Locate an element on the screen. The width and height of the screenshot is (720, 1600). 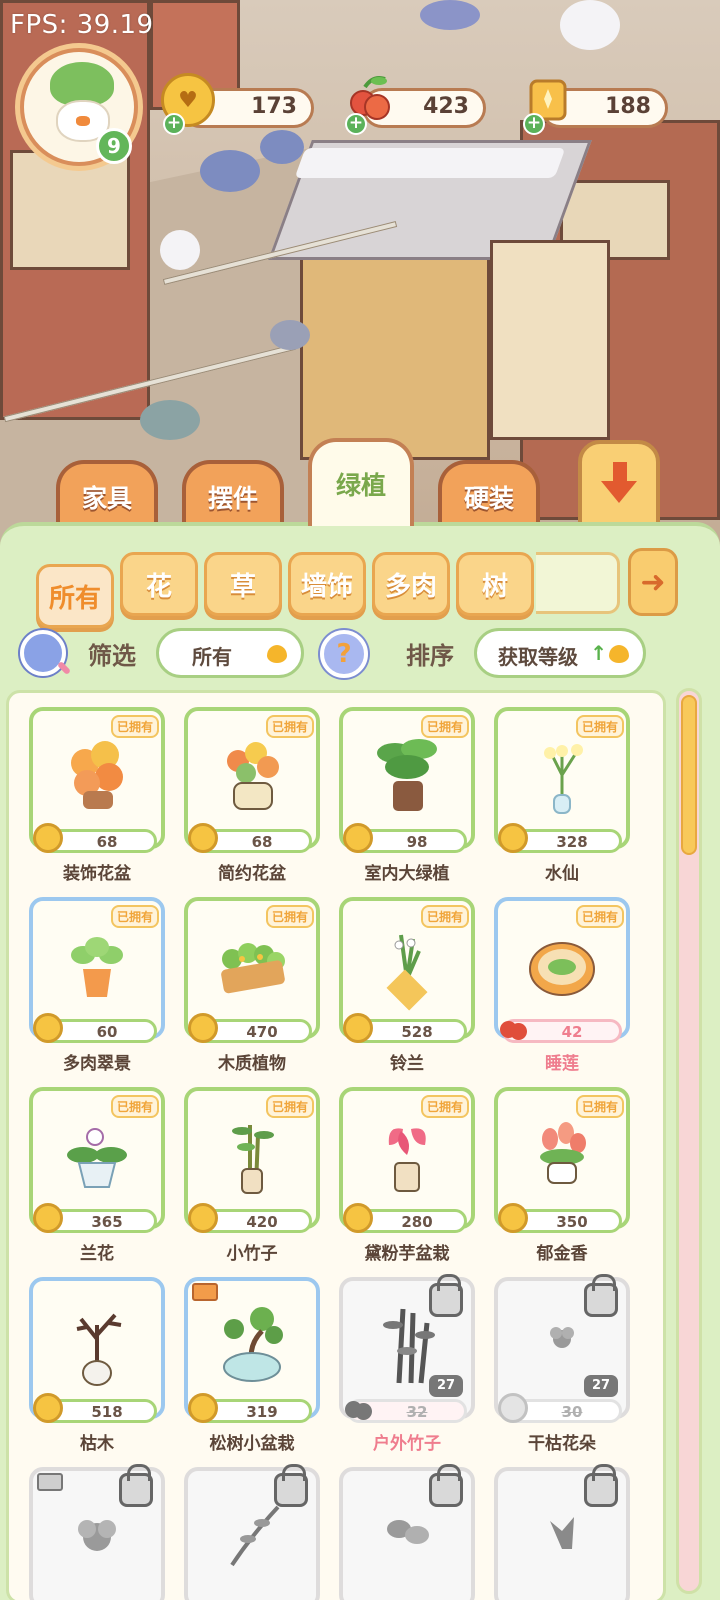
item-name: 睡莲 is located at coordinates (562, 1064).